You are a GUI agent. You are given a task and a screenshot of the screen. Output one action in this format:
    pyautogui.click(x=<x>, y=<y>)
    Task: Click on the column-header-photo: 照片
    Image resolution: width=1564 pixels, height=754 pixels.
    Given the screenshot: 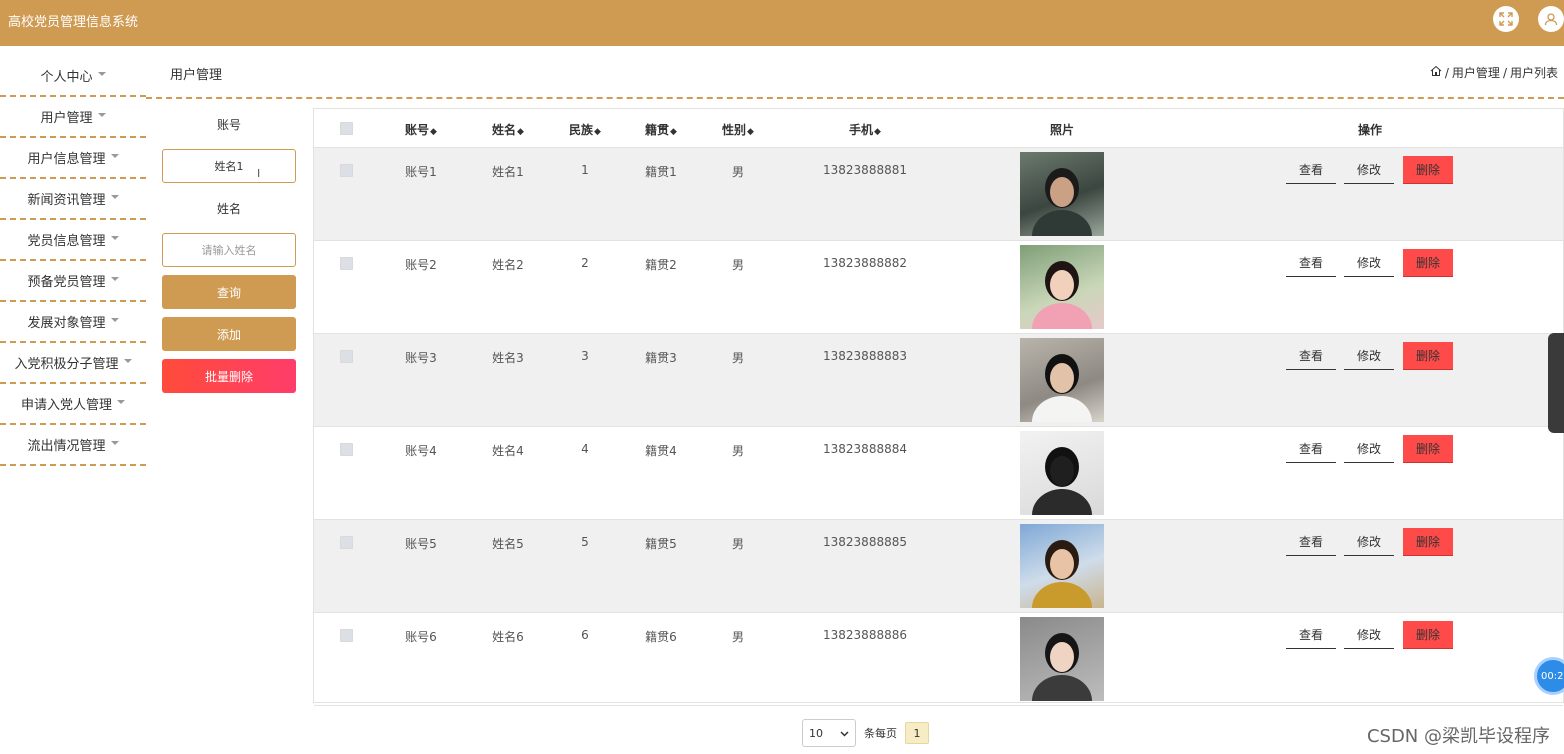 What is the action you would take?
    pyautogui.click(x=1062, y=130)
    